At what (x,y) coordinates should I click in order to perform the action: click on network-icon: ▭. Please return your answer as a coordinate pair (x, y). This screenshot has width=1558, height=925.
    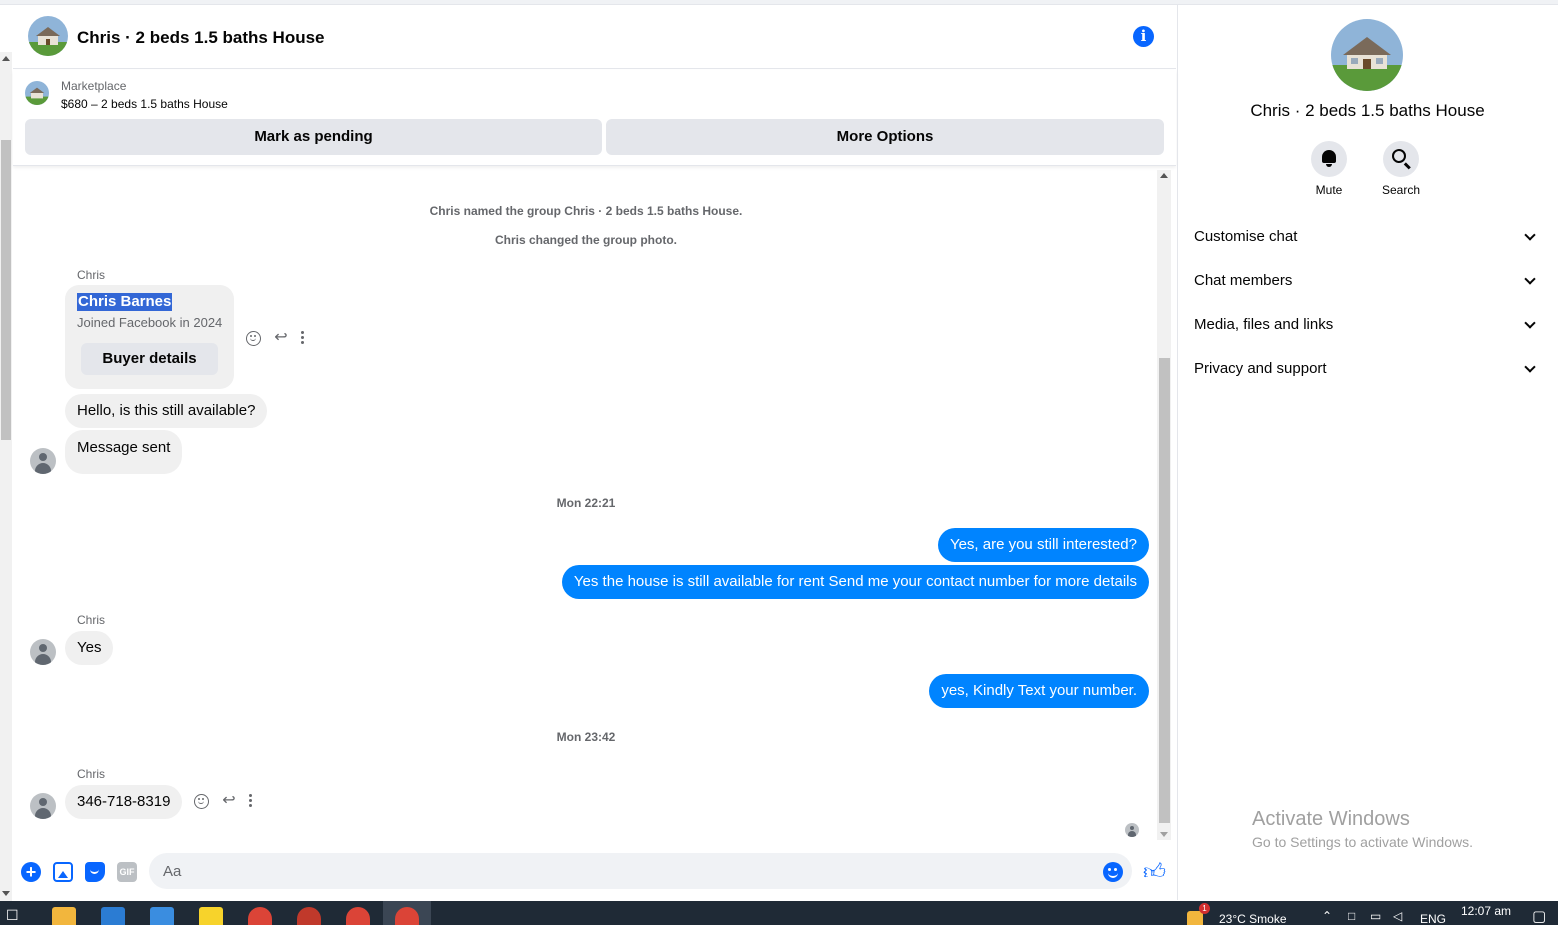
    Looking at the image, I should click on (1375, 916).